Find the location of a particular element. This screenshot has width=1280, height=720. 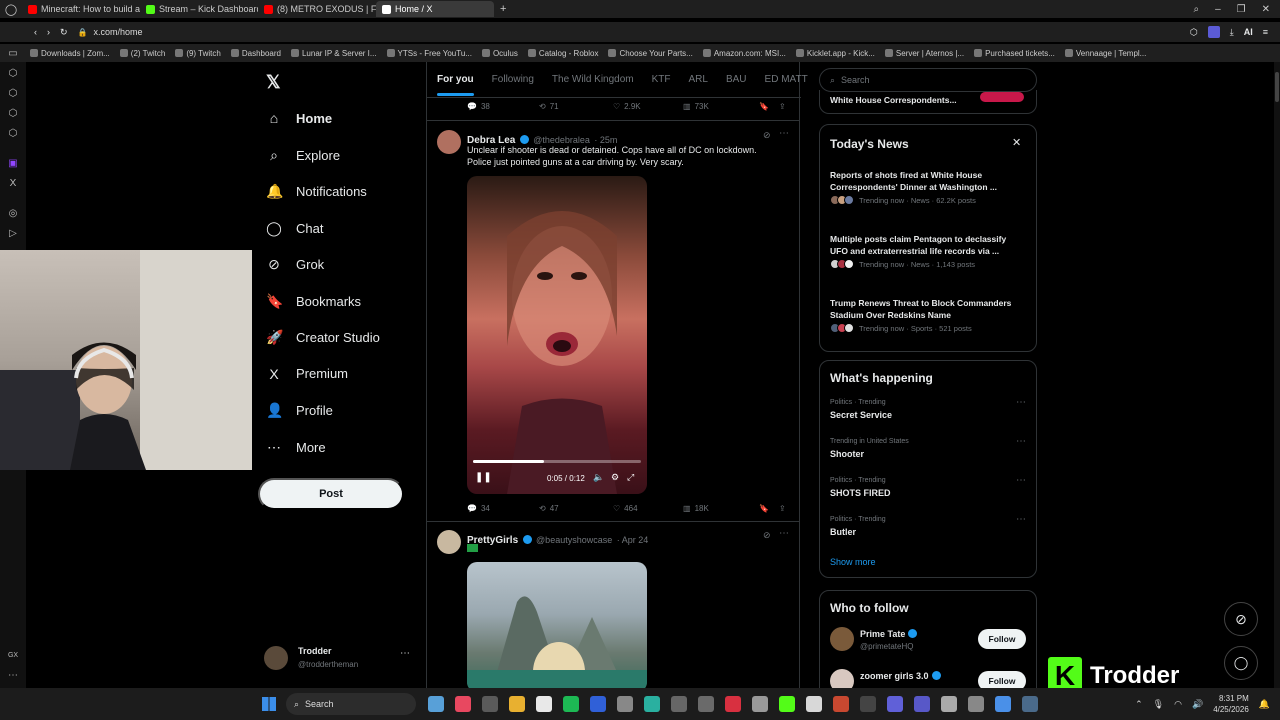

nav-item-notifications: 🔔 Notifications is located at coordinates (316, 191).